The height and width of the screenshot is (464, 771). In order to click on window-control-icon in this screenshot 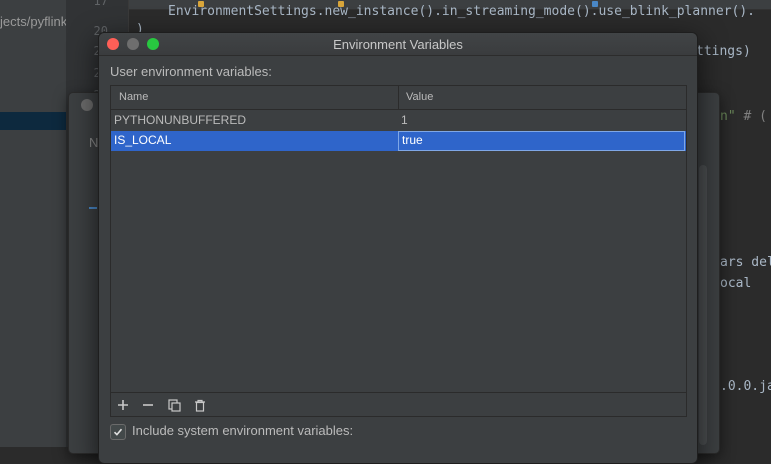, I will do `click(87, 105)`.